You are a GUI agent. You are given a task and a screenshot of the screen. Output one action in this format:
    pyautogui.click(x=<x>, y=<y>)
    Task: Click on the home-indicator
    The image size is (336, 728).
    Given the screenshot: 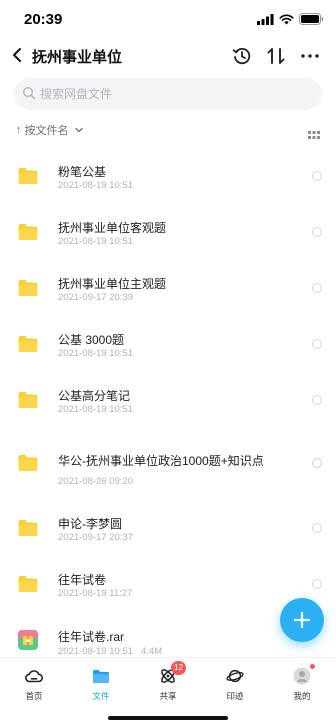 What is the action you would take?
    pyautogui.click(x=168, y=718)
    